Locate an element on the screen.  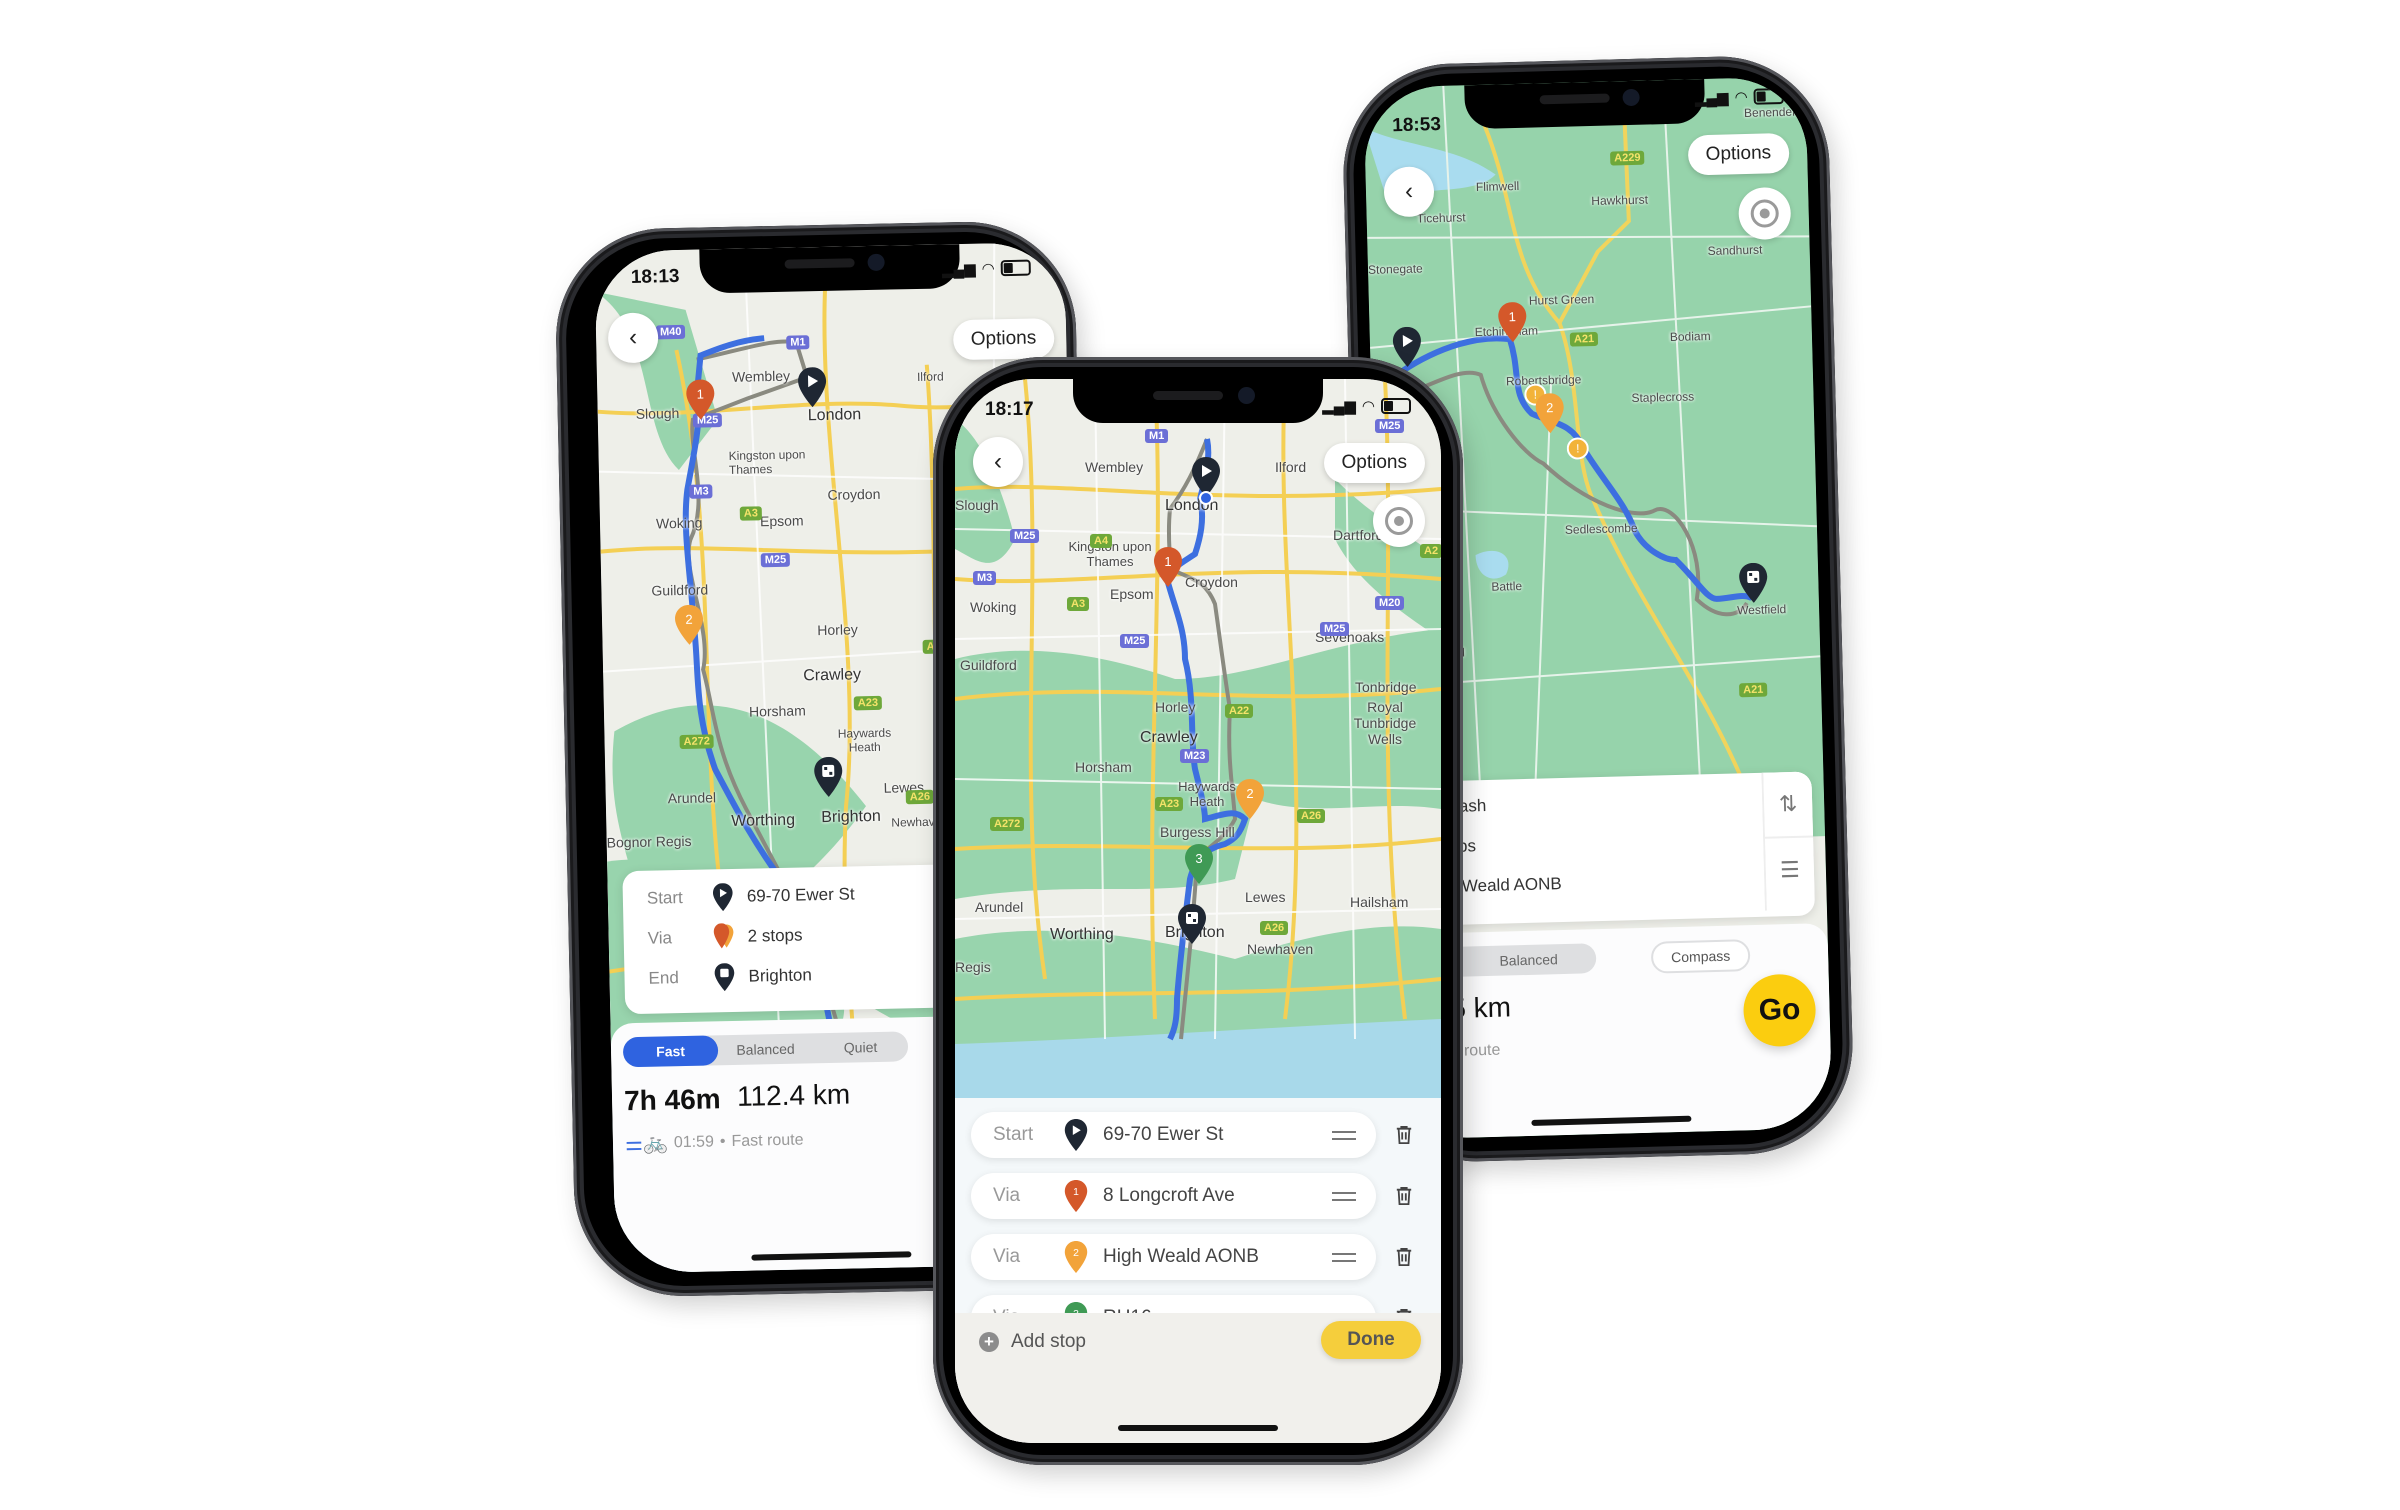
map-label: Crawley is located at coordinates (1169, 737).